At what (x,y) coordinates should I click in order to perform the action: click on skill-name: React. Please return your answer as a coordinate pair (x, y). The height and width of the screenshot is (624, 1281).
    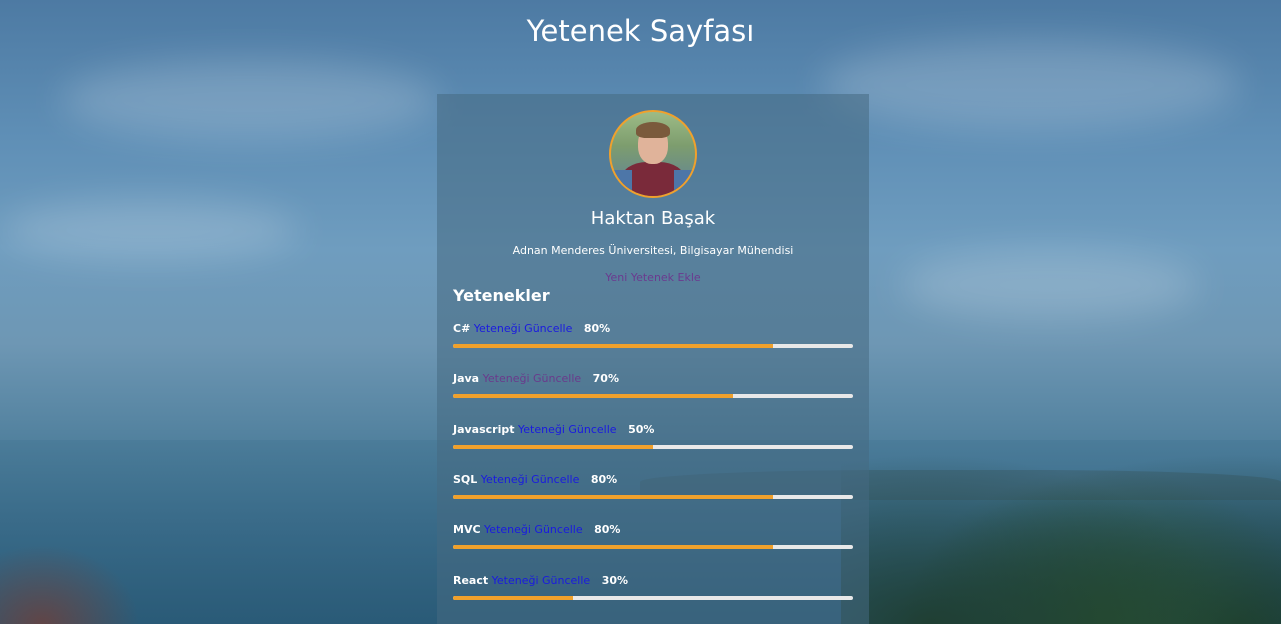
    Looking at the image, I should click on (471, 580).